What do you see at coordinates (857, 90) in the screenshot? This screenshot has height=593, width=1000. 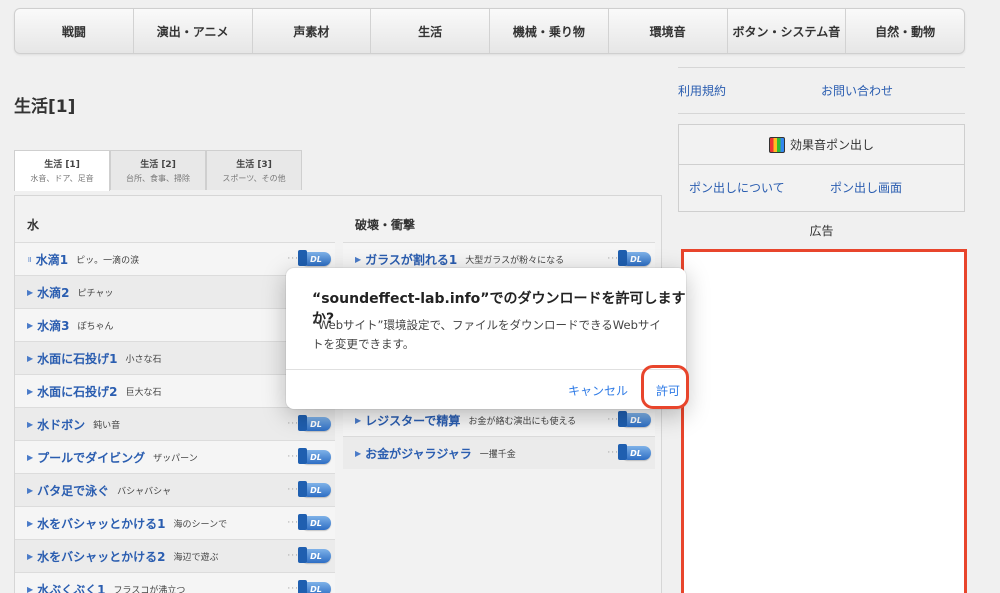 I see `contact-link: お問い合わせ` at bounding box center [857, 90].